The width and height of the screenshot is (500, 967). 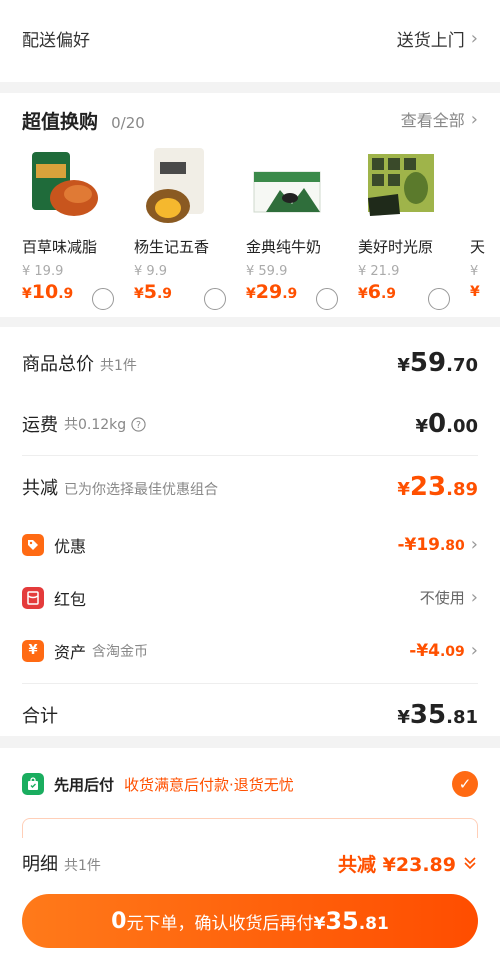 I want to click on delivery-preference-row: 配送偏好 送货上门 ›, so click(x=250, y=41).